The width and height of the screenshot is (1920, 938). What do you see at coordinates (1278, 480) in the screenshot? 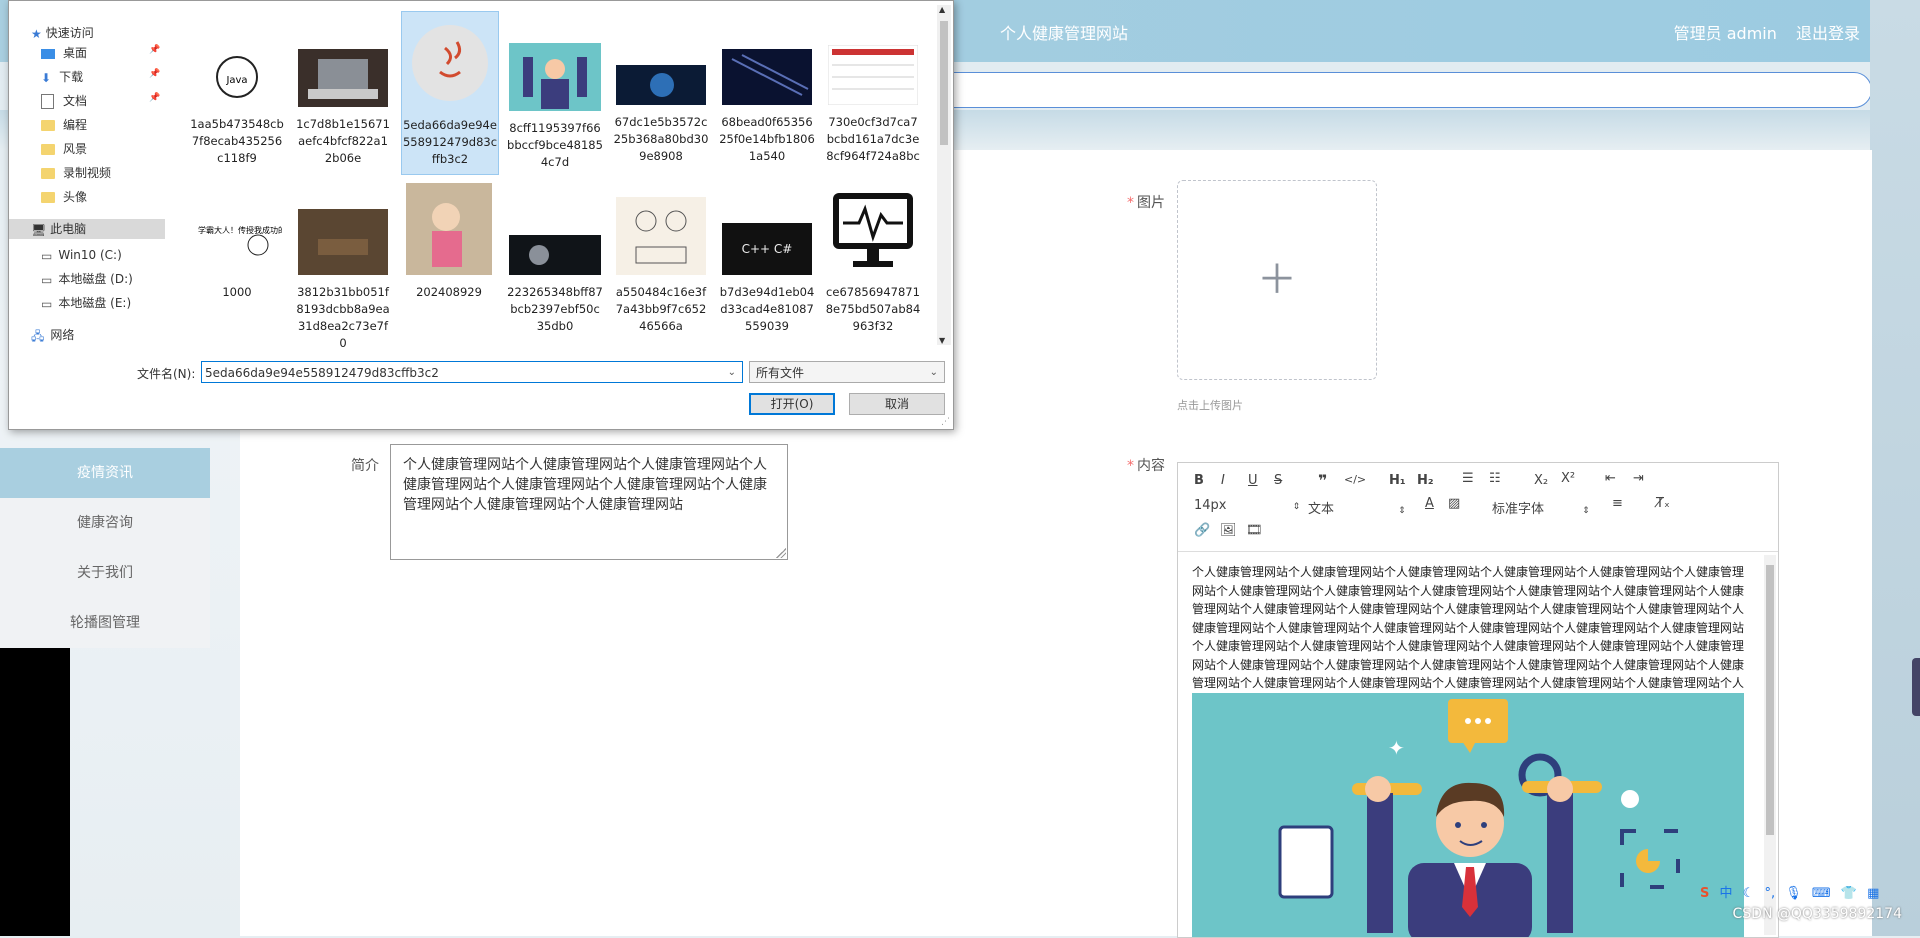
I see `strikethrough-icon: S` at bounding box center [1278, 480].